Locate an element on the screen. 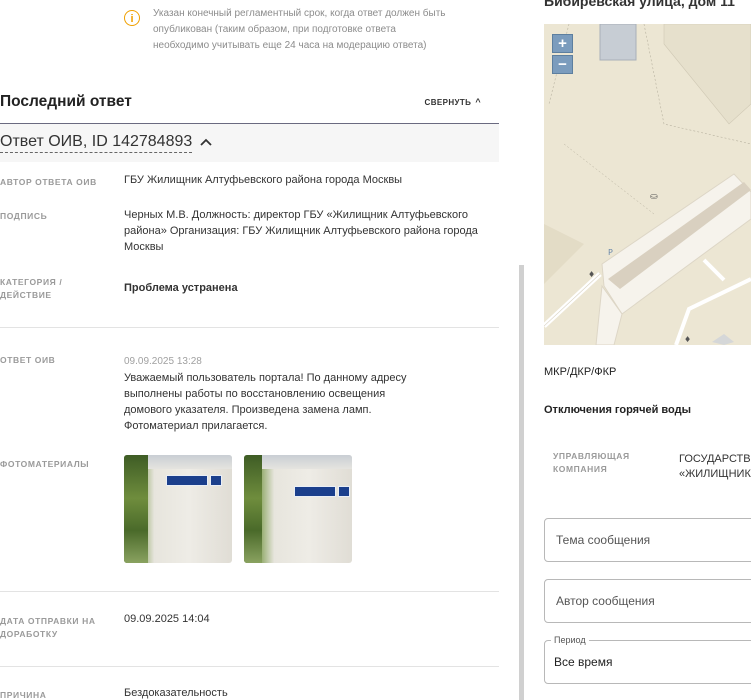 The width and height of the screenshot is (751, 700). reason-label: ПРИЧИНА ОТПРАВКИ is located at coordinates (23, 695).